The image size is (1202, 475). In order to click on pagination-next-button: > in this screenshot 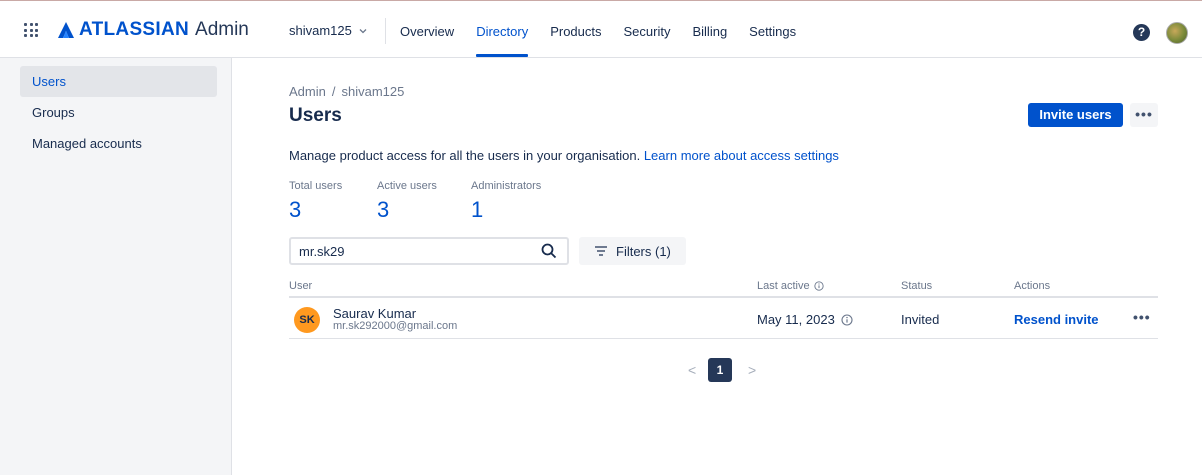, I will do `click(752, 370)`.